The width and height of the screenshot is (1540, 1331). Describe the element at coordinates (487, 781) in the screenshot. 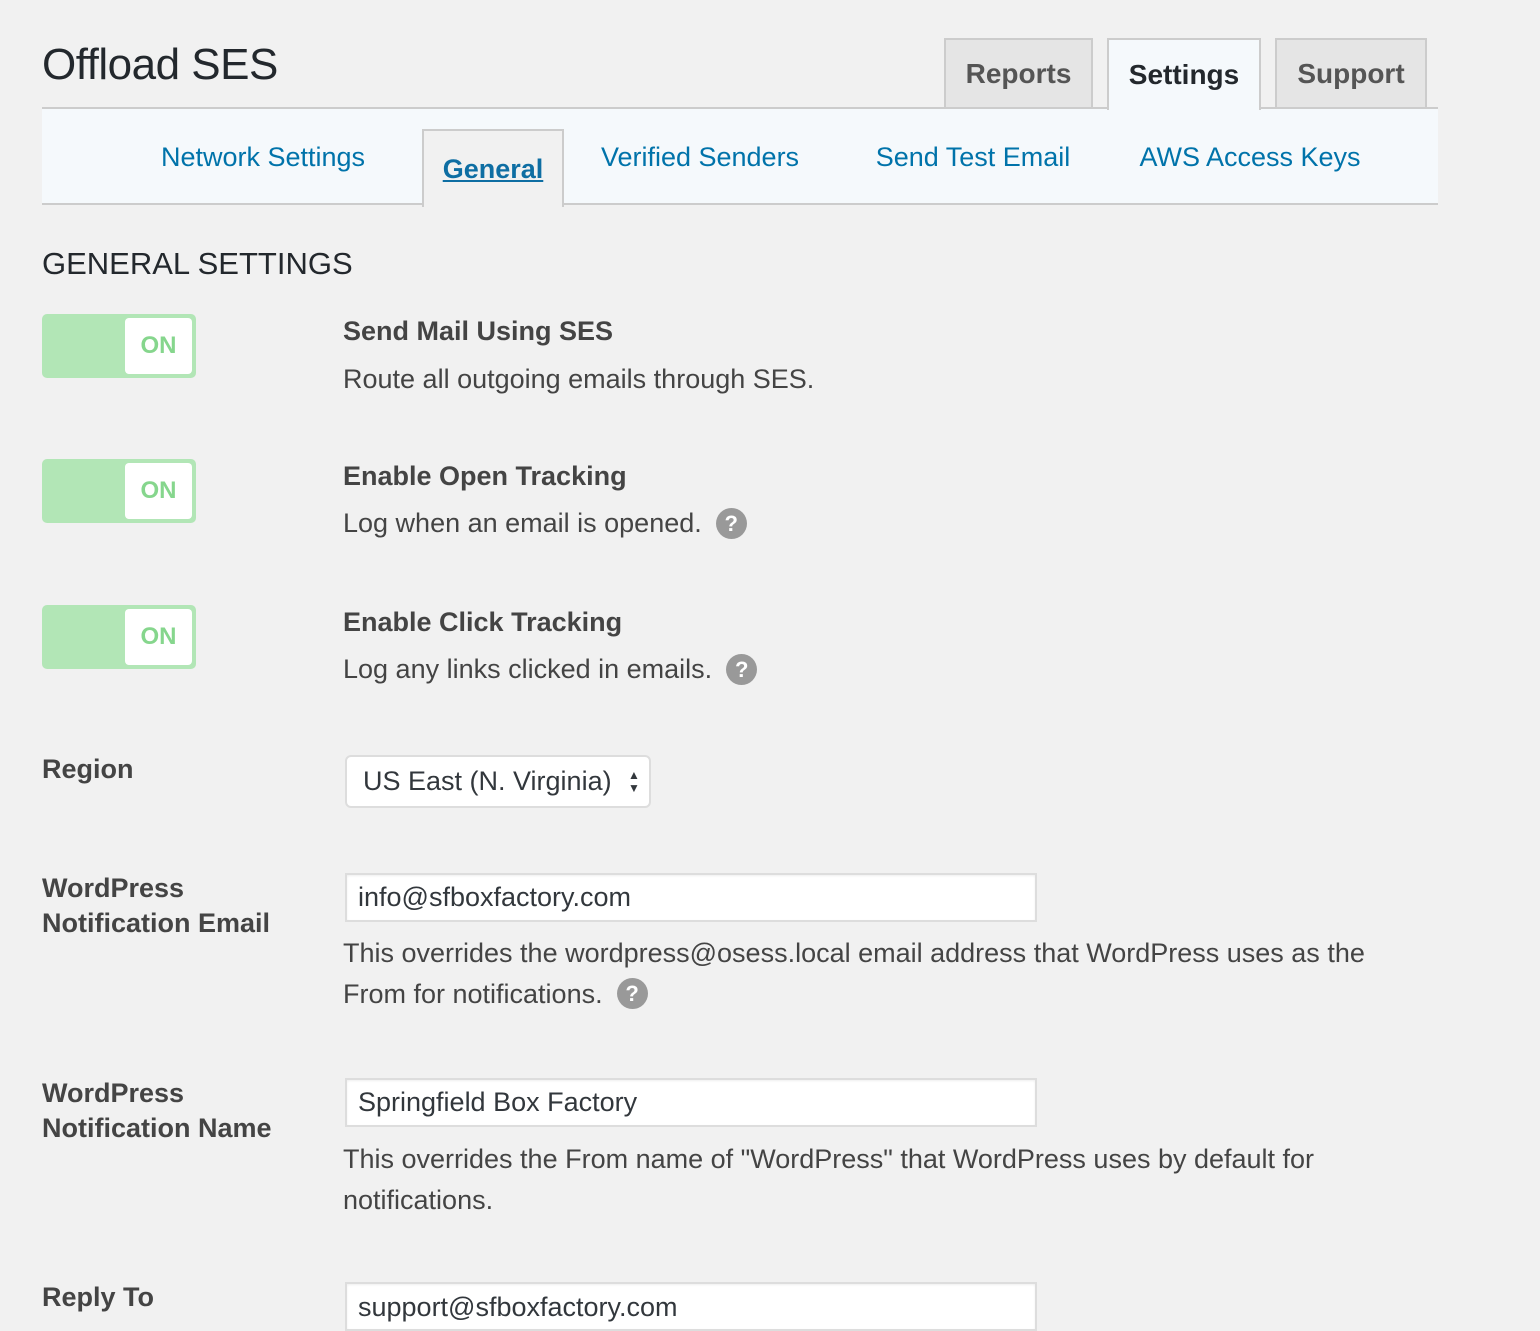

I see `region-selected-value: US East (N. Virginia)` at that location.